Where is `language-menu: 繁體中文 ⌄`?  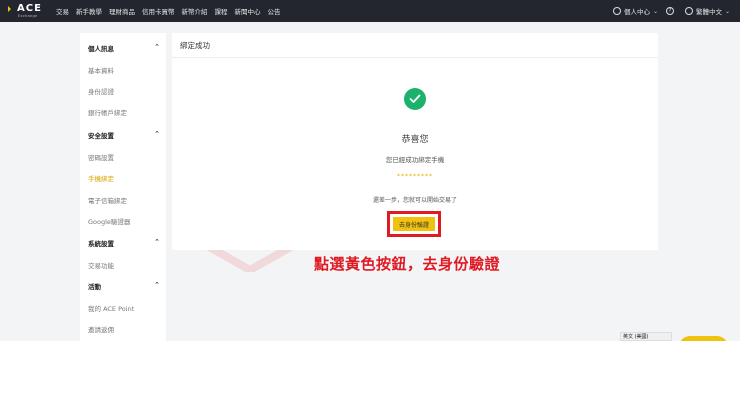
language-menu: 繁體中文 ⌄ is located at coordinates (707, 11).